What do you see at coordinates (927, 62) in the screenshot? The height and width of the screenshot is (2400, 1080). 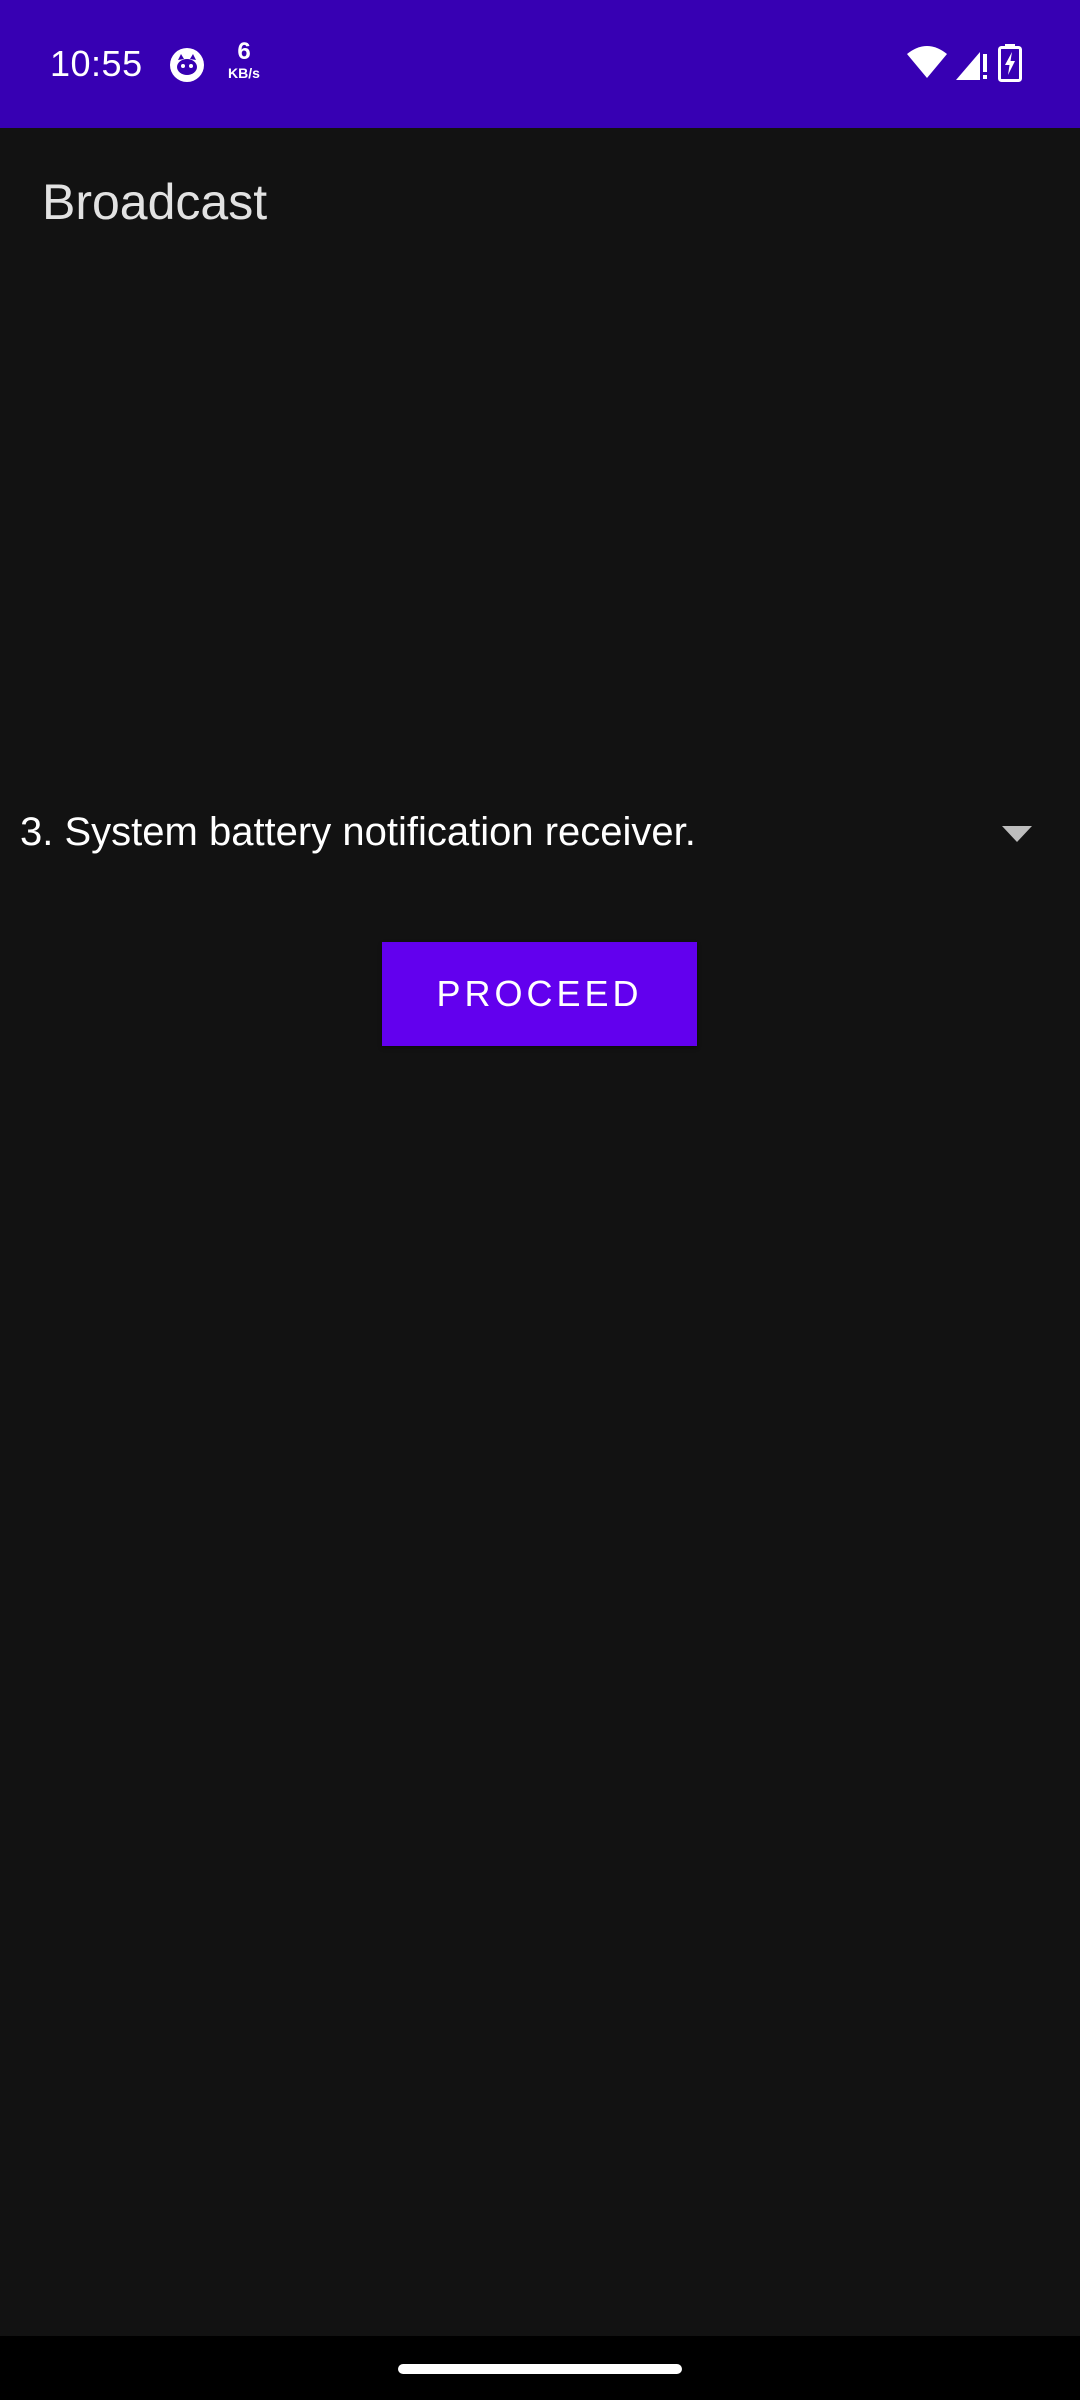 I see `wifi-icon` at bounding box center [927, 62].